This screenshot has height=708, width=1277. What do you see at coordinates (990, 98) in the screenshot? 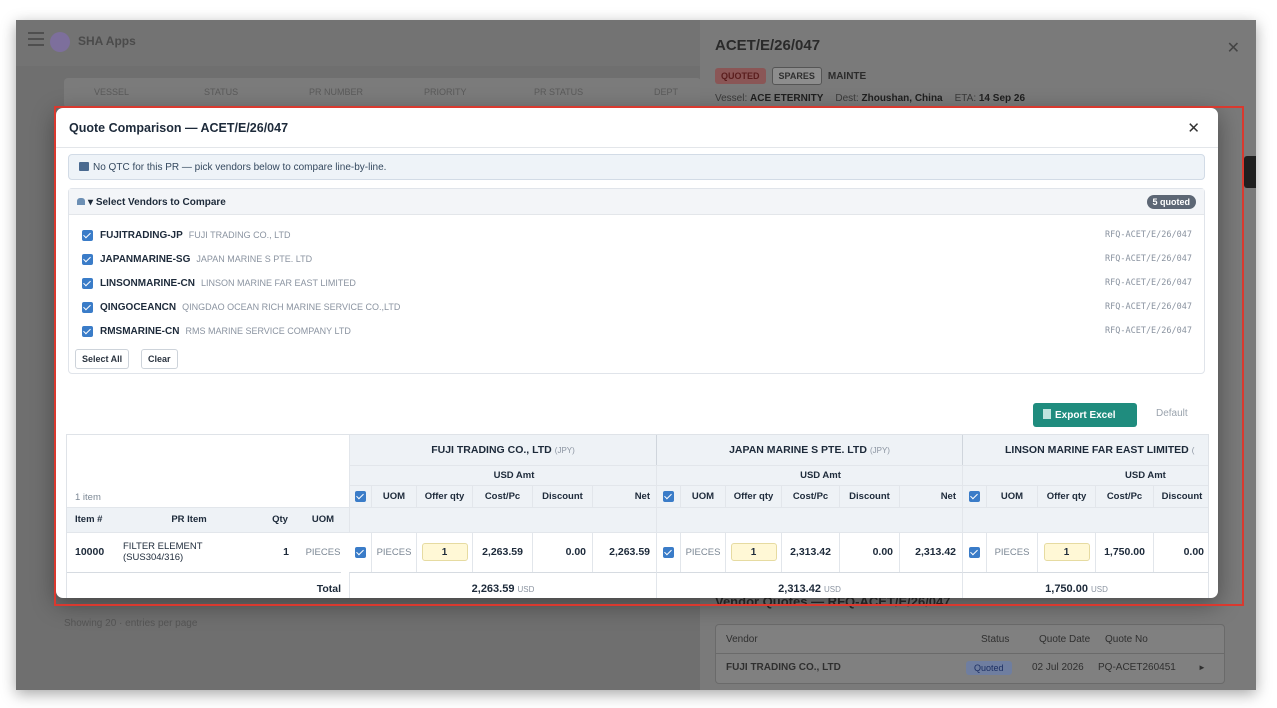
I see `eta-info: ETA: 14 Sep 26` at bounding box center [990, 98].